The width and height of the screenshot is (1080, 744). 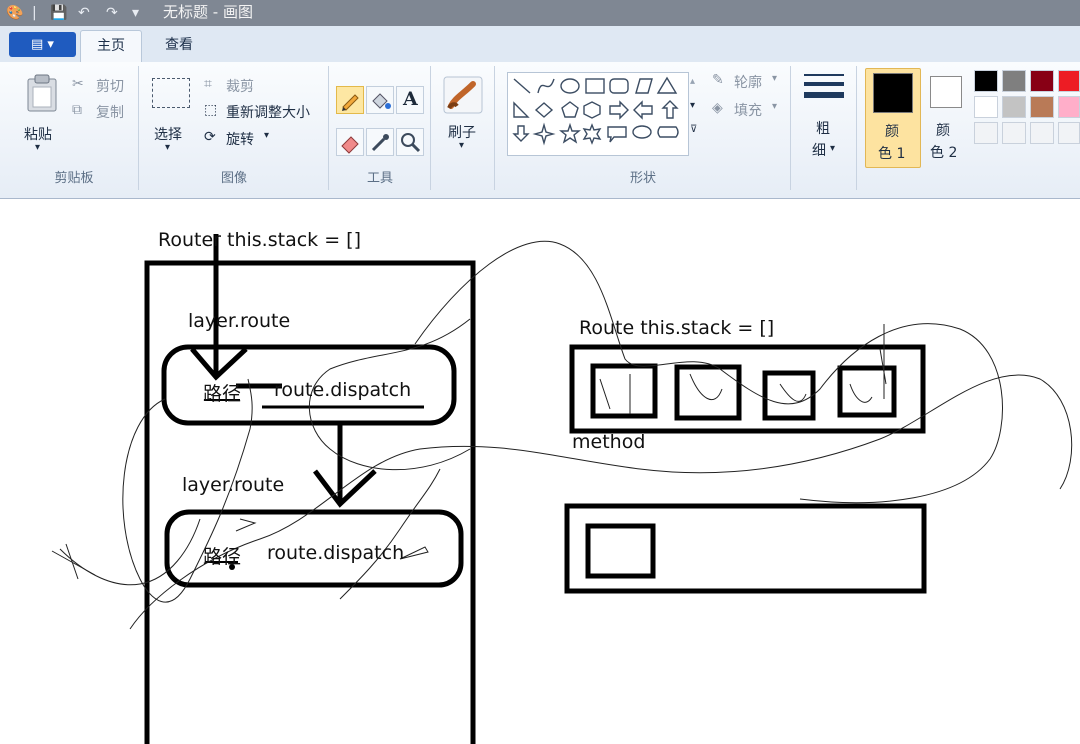 What do you see at coordinates (110, 112) in the screenshot?
I see `copy-button: 复制` at bounding box center [110, 112].